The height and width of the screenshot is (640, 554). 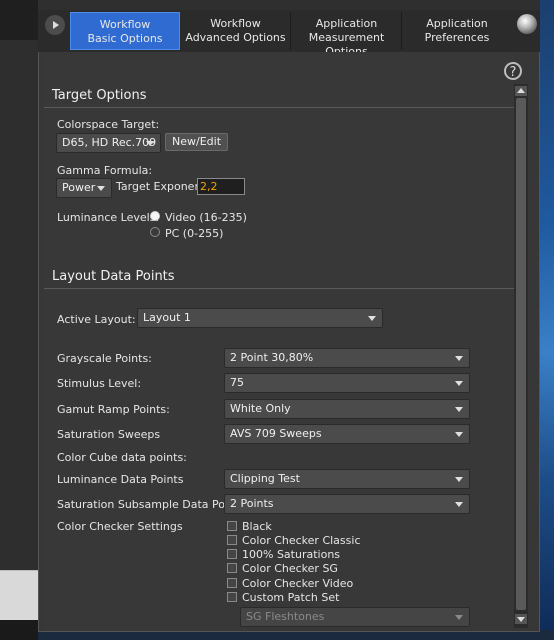 What do you see at coordinates (120, 479) in the screenshot?
I see `luminance-data-points-label: Luminance Data Points` at bounding box center [120, 479].